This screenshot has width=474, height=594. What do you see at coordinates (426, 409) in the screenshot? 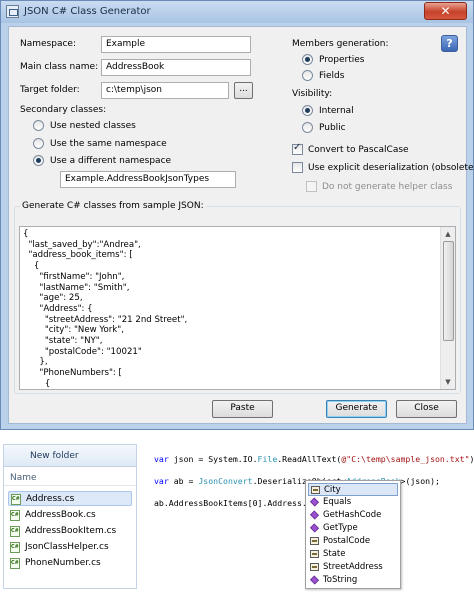
I see `close-button: Close` at bounding box center [426, 409].